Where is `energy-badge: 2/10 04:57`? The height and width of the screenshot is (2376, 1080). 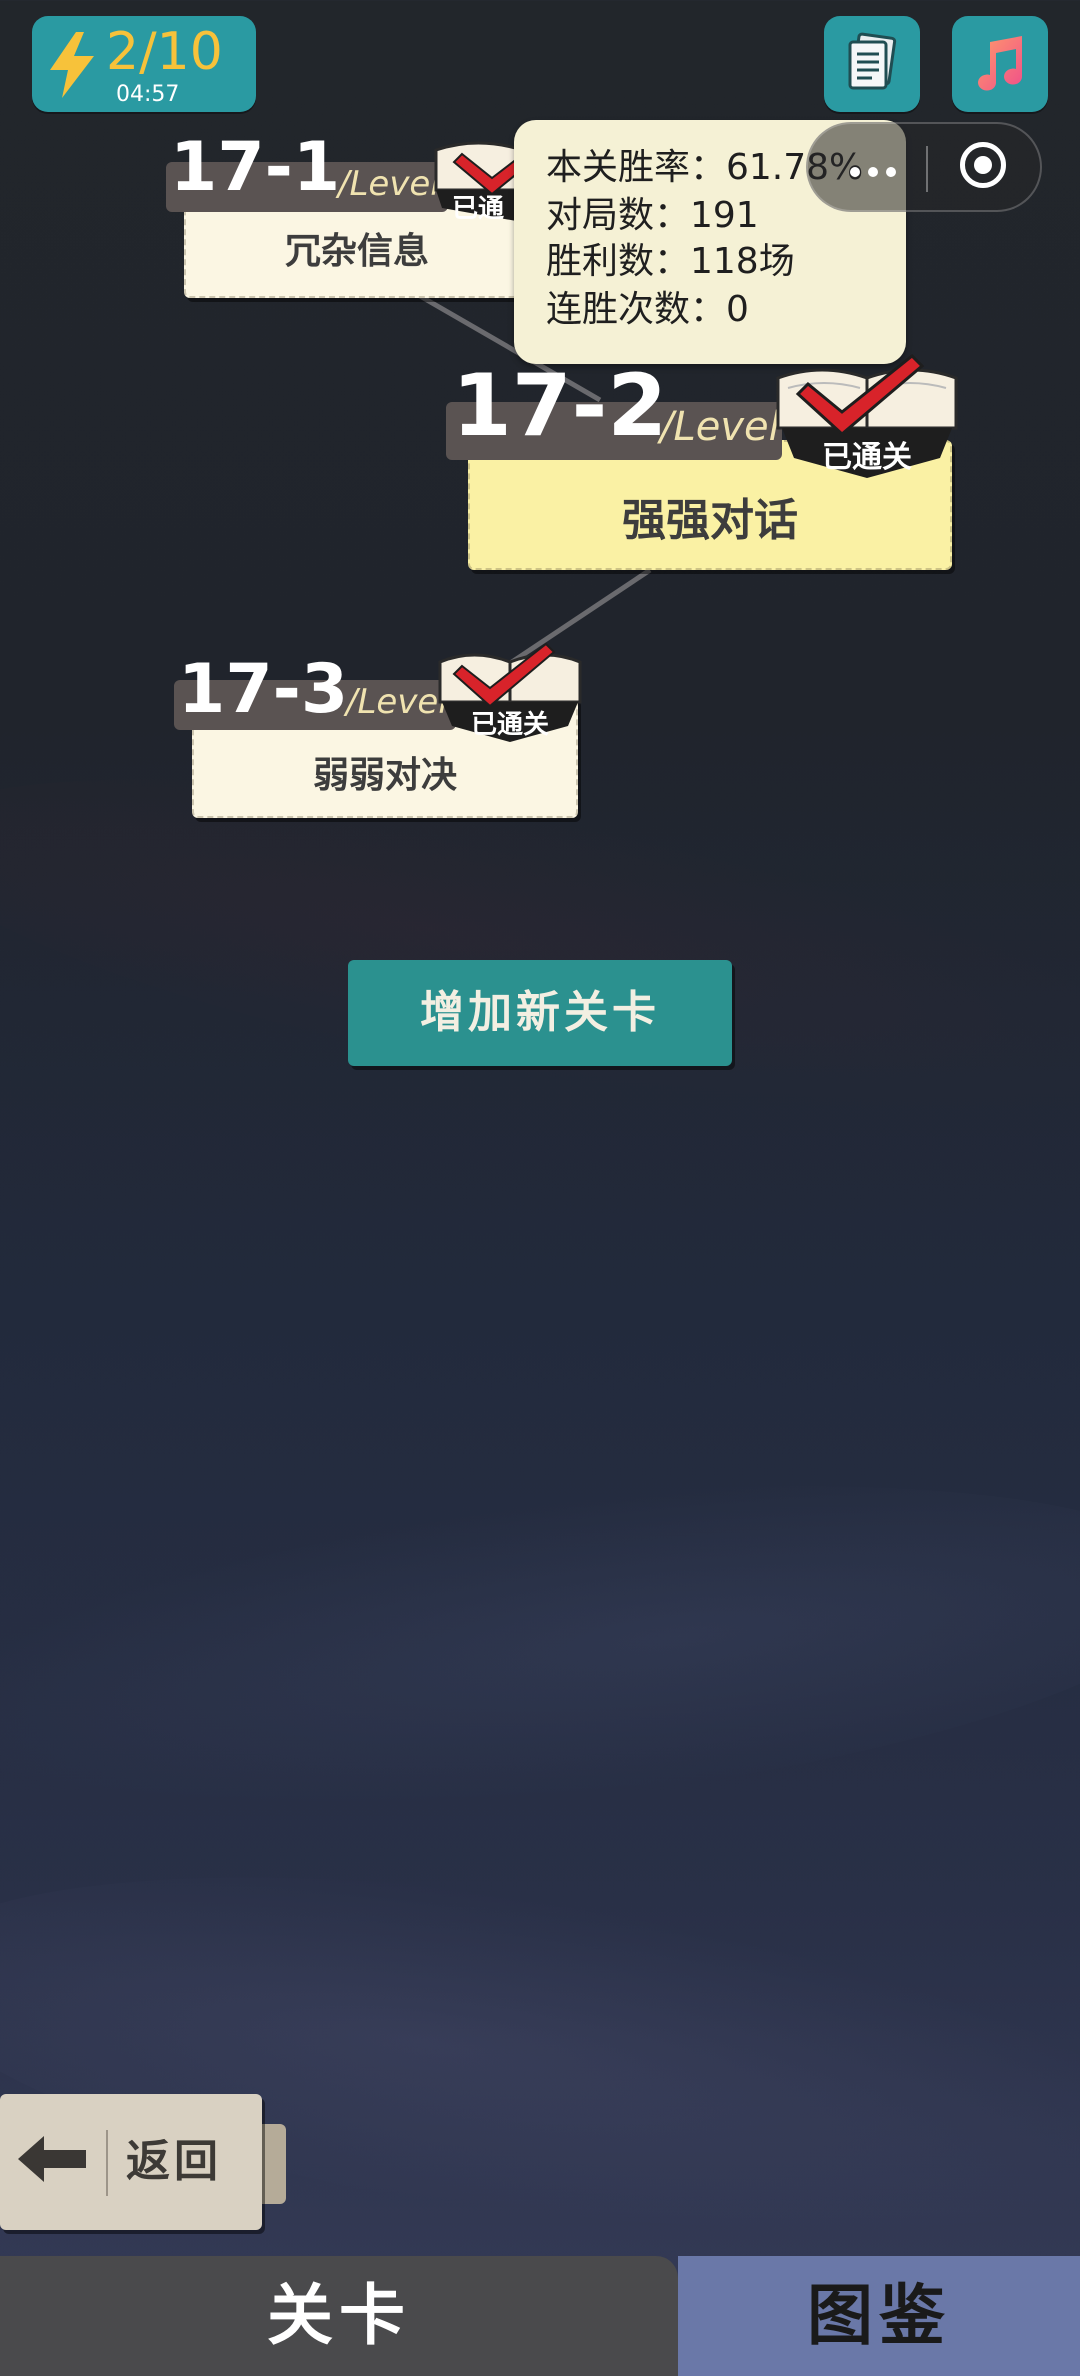
energy-badge: 2/10 04:57 is located at coordinates (144, 64).